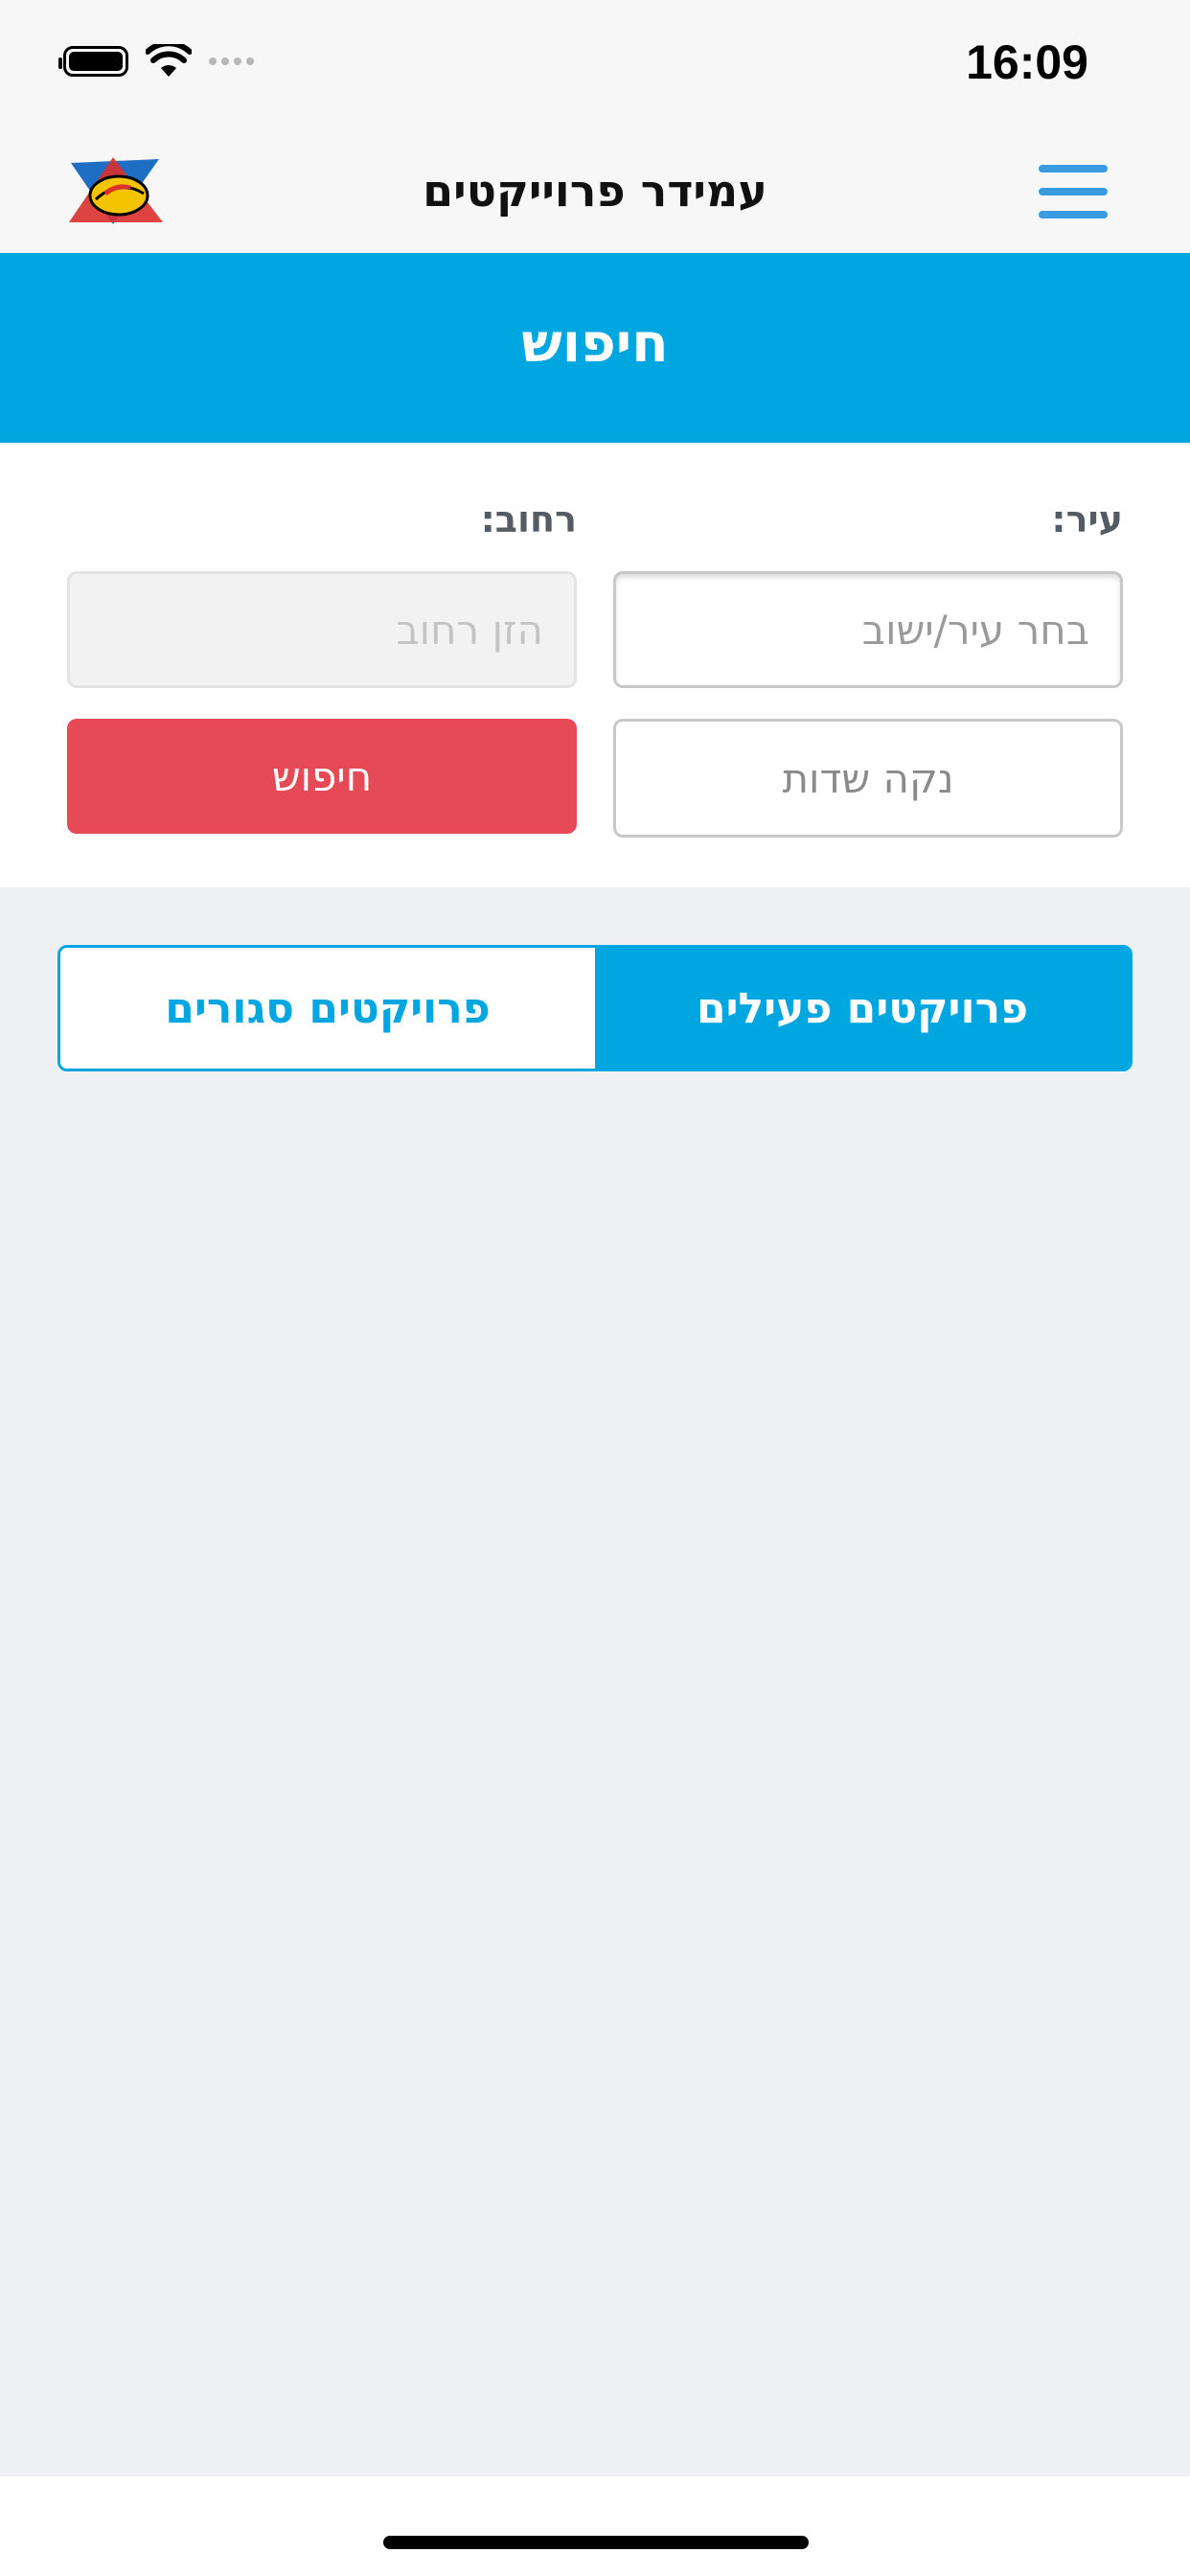 This screenshot has height=2576, width=1190. What do you see at coordinates (595, 67) in the screenshot?
I see `status-bar: 16:09` at bounding box center [595, 67].